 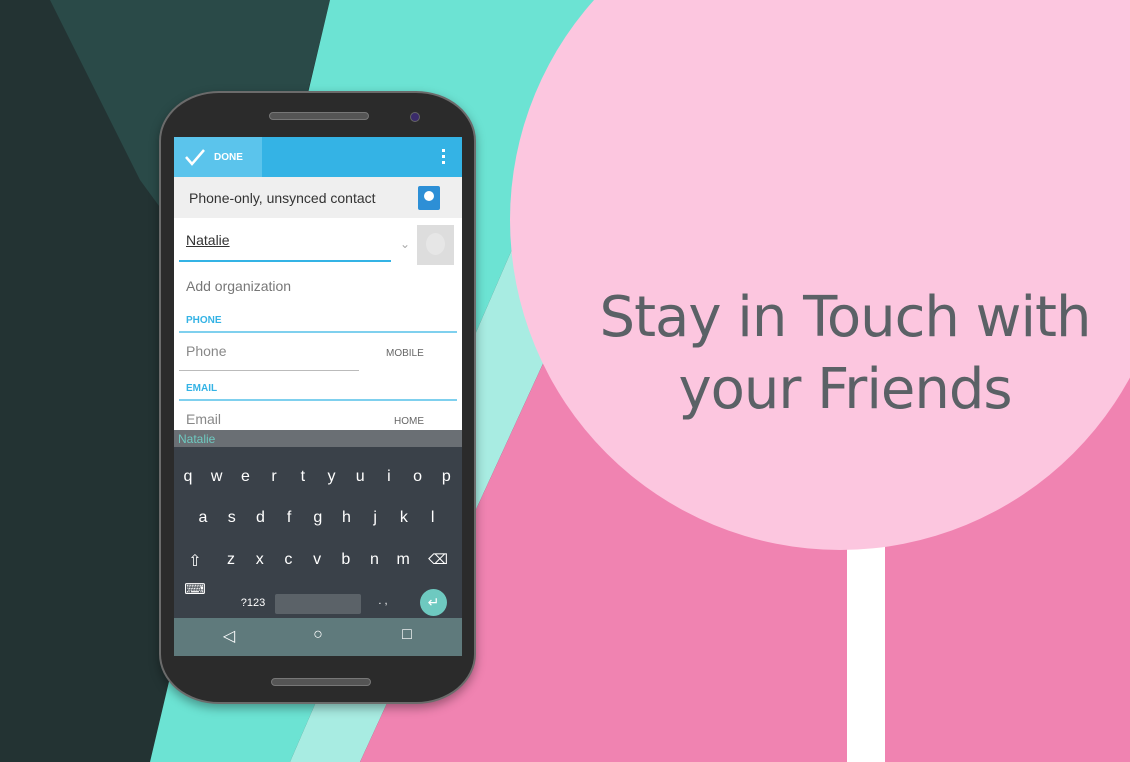 I want to click on space-key, so click(x=318, y=604).